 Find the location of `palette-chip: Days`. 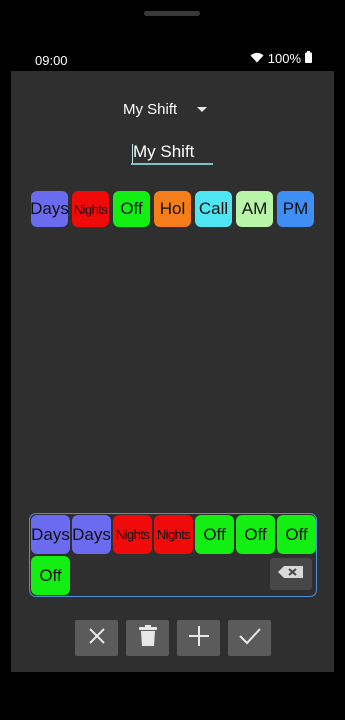

palette-chip: Days is located at coordinates (50, 209).